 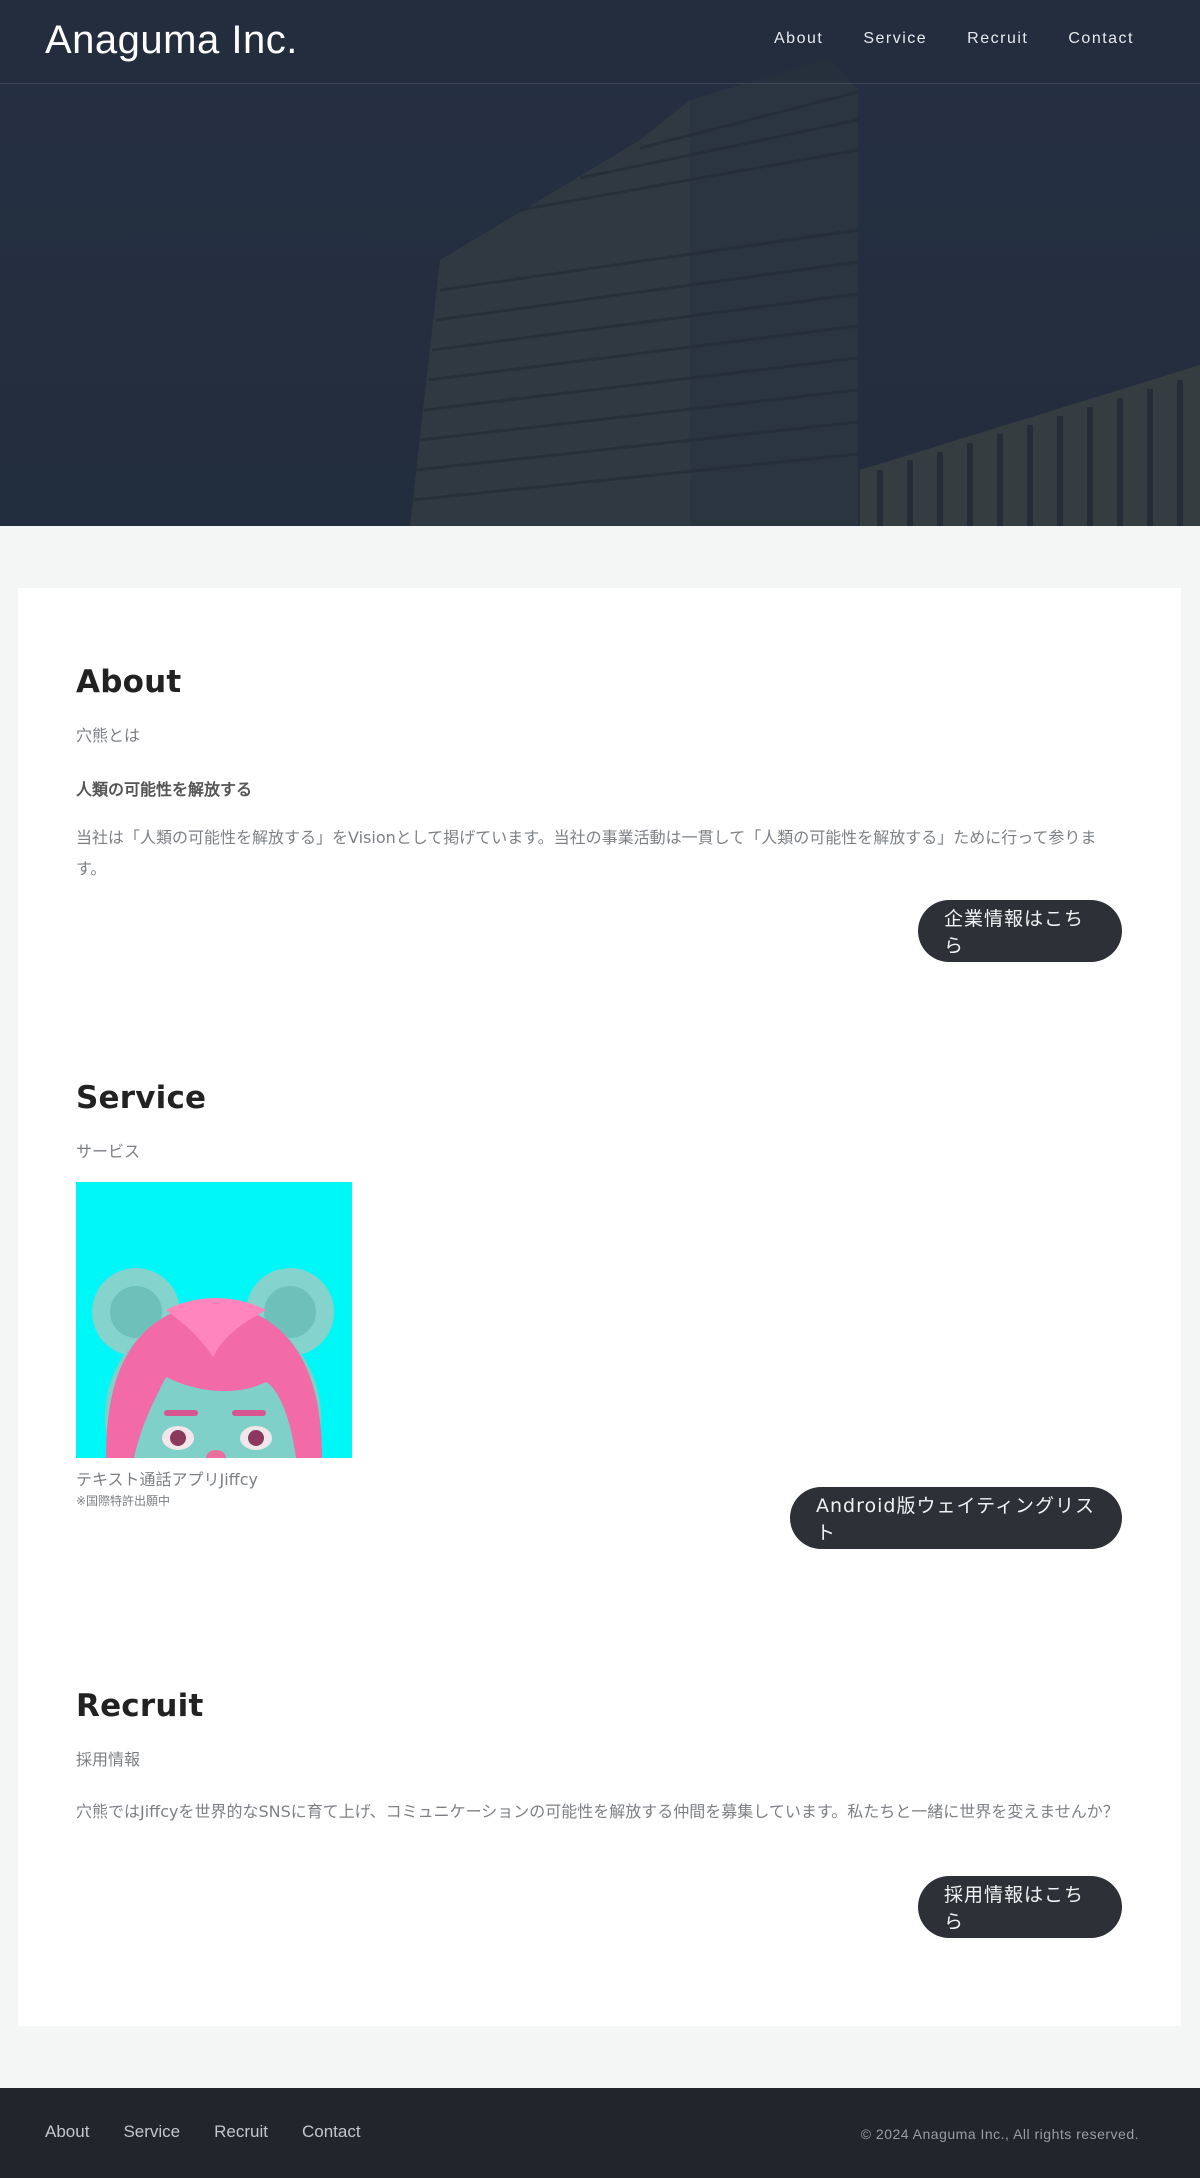 What do you see at coordinates (956, 1518) in the screenshot?
I see `android-waitlist-button: Android版ウェイティングリスト` at bounding box center [956, 1518].